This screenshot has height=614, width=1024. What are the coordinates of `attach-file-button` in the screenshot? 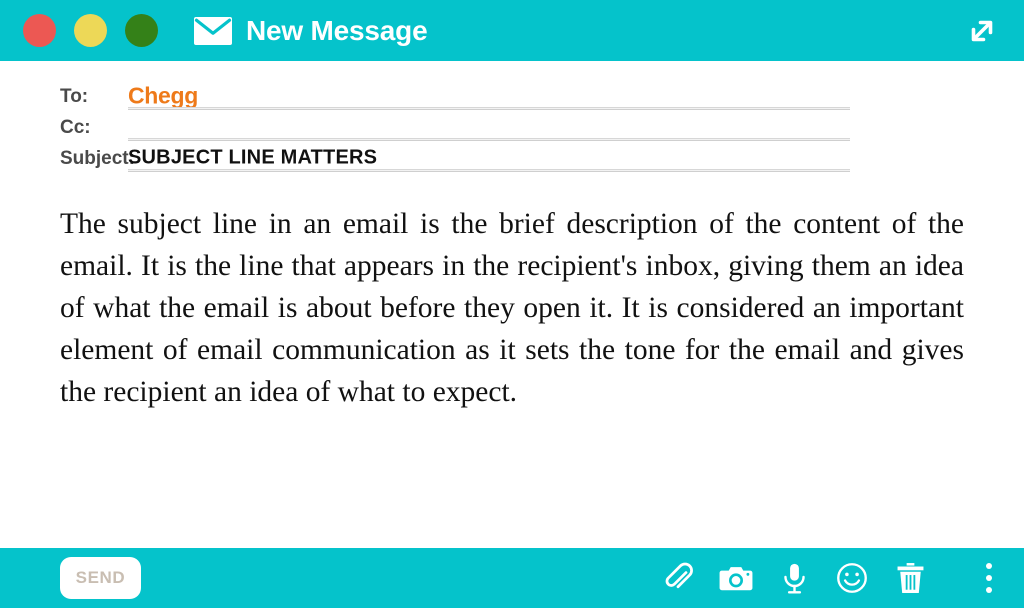 It's located at (678, 578).